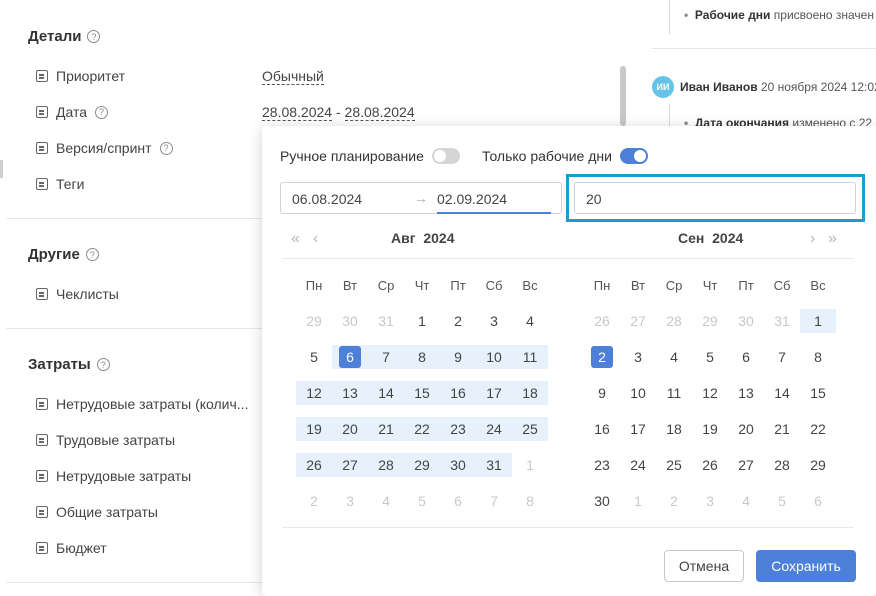 This screenshot has height=596, width=876. I want to click on prev-month-icon: ‹, so click(315, 239).